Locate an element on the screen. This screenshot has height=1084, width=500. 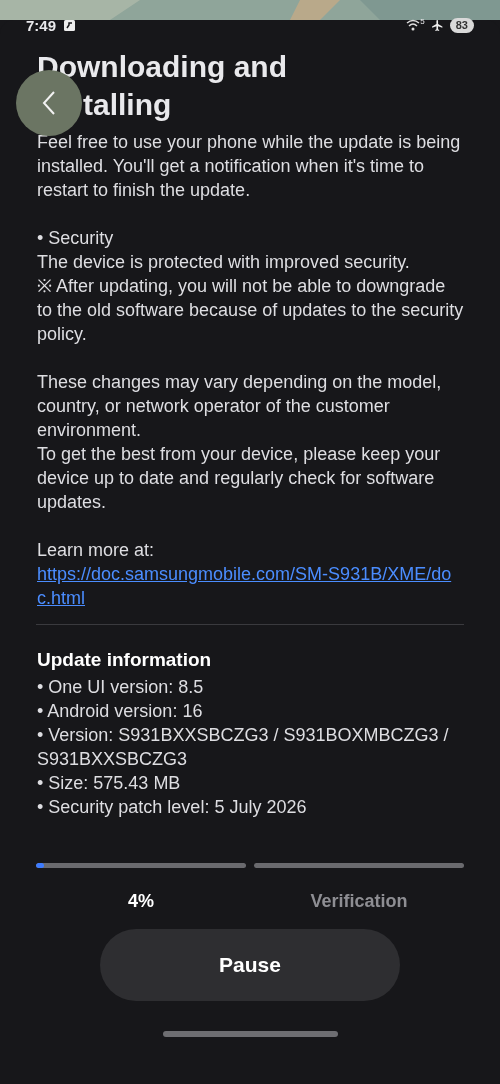
wifi-icon is located at coordinates (413, 25).